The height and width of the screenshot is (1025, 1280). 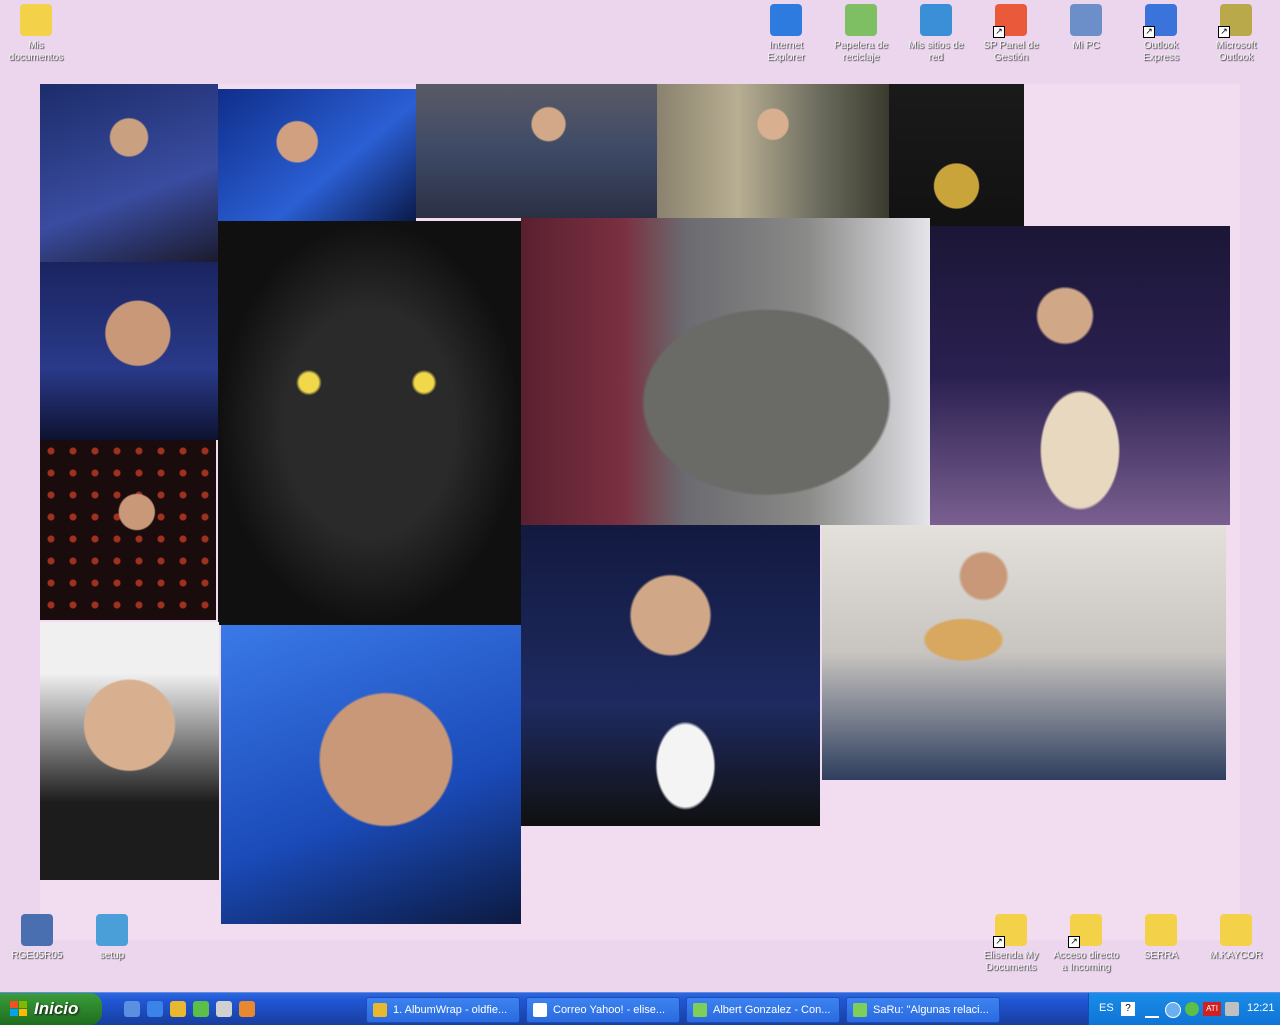 I want to click on icon-label: Papelera de, so click(x=861, y=45).